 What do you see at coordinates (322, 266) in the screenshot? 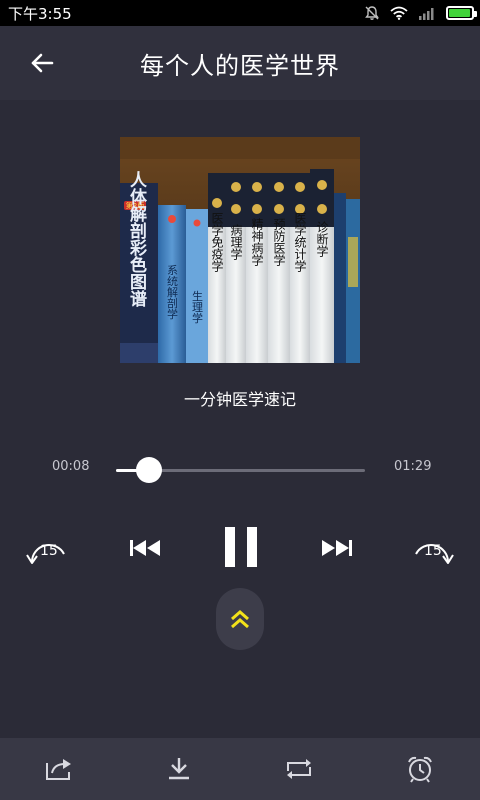
I see `cover-book-9: 诊断学` at bounding box center [322, 266].